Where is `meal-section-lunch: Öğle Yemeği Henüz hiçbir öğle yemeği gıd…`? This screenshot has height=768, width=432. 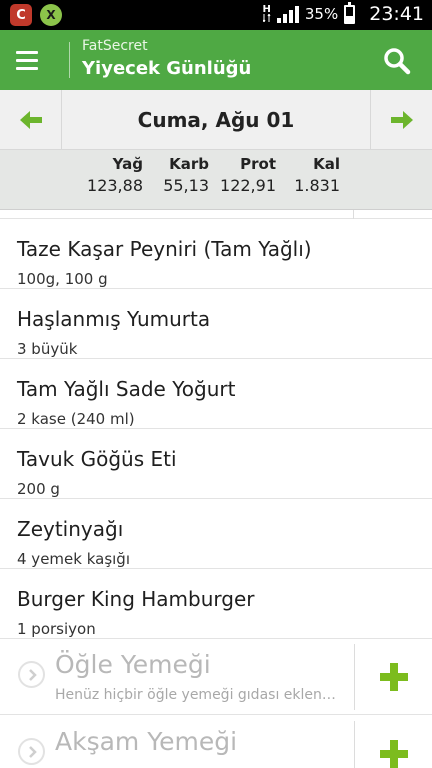
meal-section-lunch: Öğle Yemeği Henüz hiçbir öğle yemeği gıd… is located at coordinates (216, 677).